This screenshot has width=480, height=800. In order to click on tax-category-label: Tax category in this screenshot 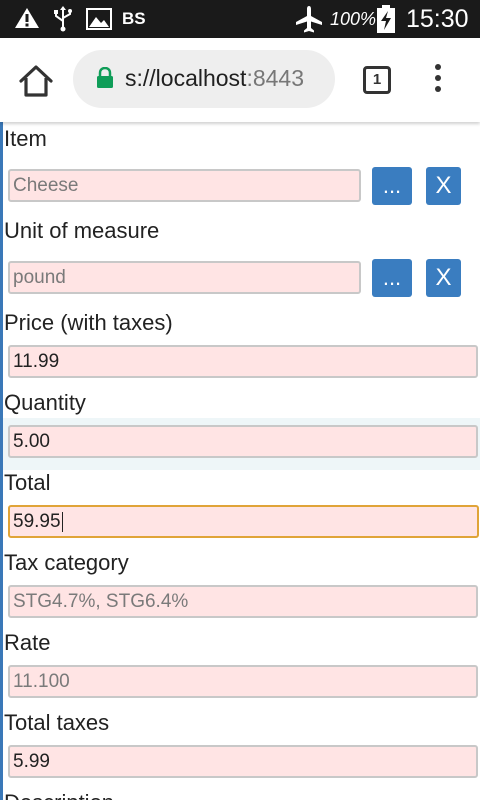, I will do `click(66, 562)`.